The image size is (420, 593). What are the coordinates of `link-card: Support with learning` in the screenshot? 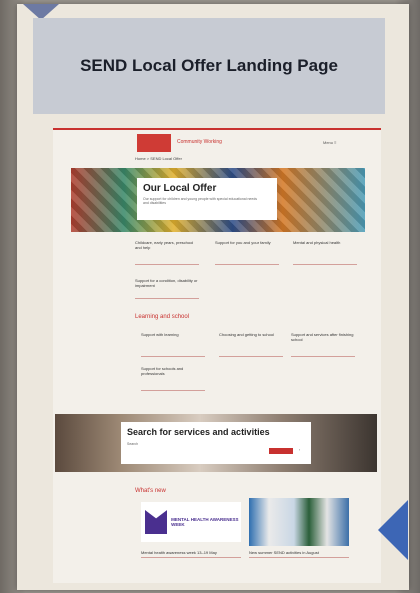 It's located at (173, 344).